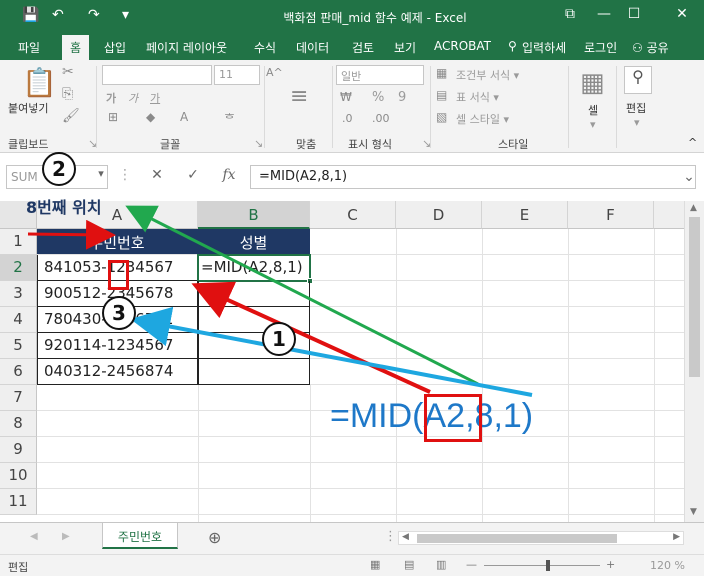 This screenshot has width=704, height=576. What do you see at coordinates (94, 15) in the screenshot?
I see `redo-icon: ↷` at bounding box center [94, 15].